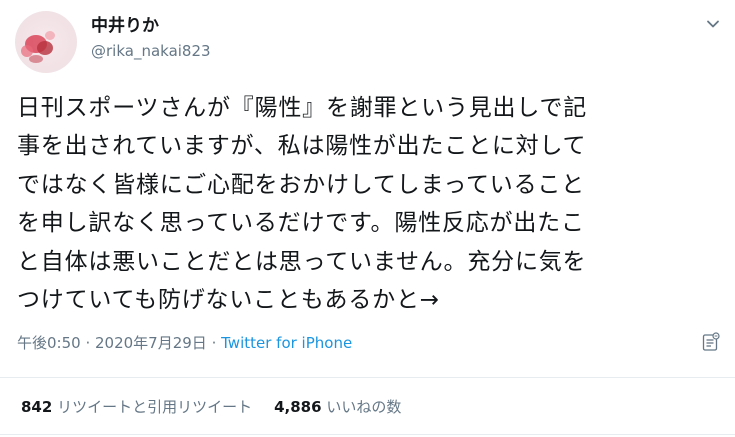 The image size is (735, 437). Describe the element at coordinates (125, 26) in the screenshot. I see `author-display-name: 中井りか` at that location.